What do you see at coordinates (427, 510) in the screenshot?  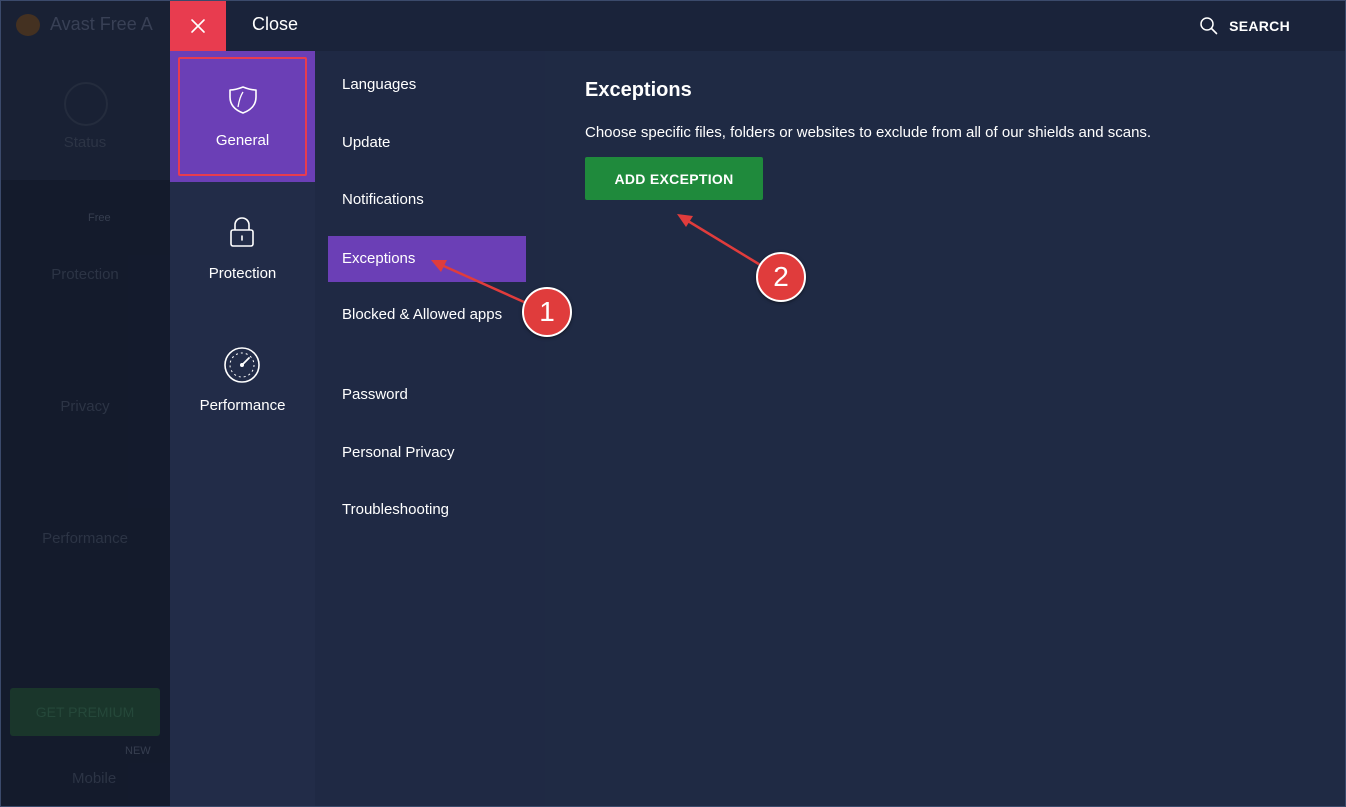 I see `submenu-troubleshooting: Troubleshooting` at bounding box center [427, 510].